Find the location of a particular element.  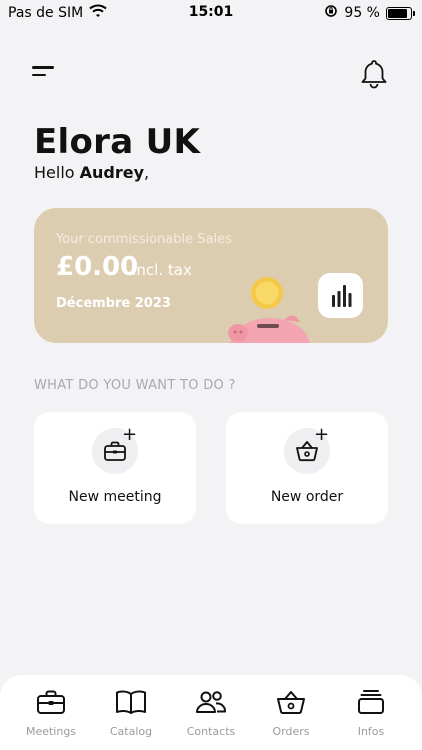

basket-icon is located at coordinates (291, 702).